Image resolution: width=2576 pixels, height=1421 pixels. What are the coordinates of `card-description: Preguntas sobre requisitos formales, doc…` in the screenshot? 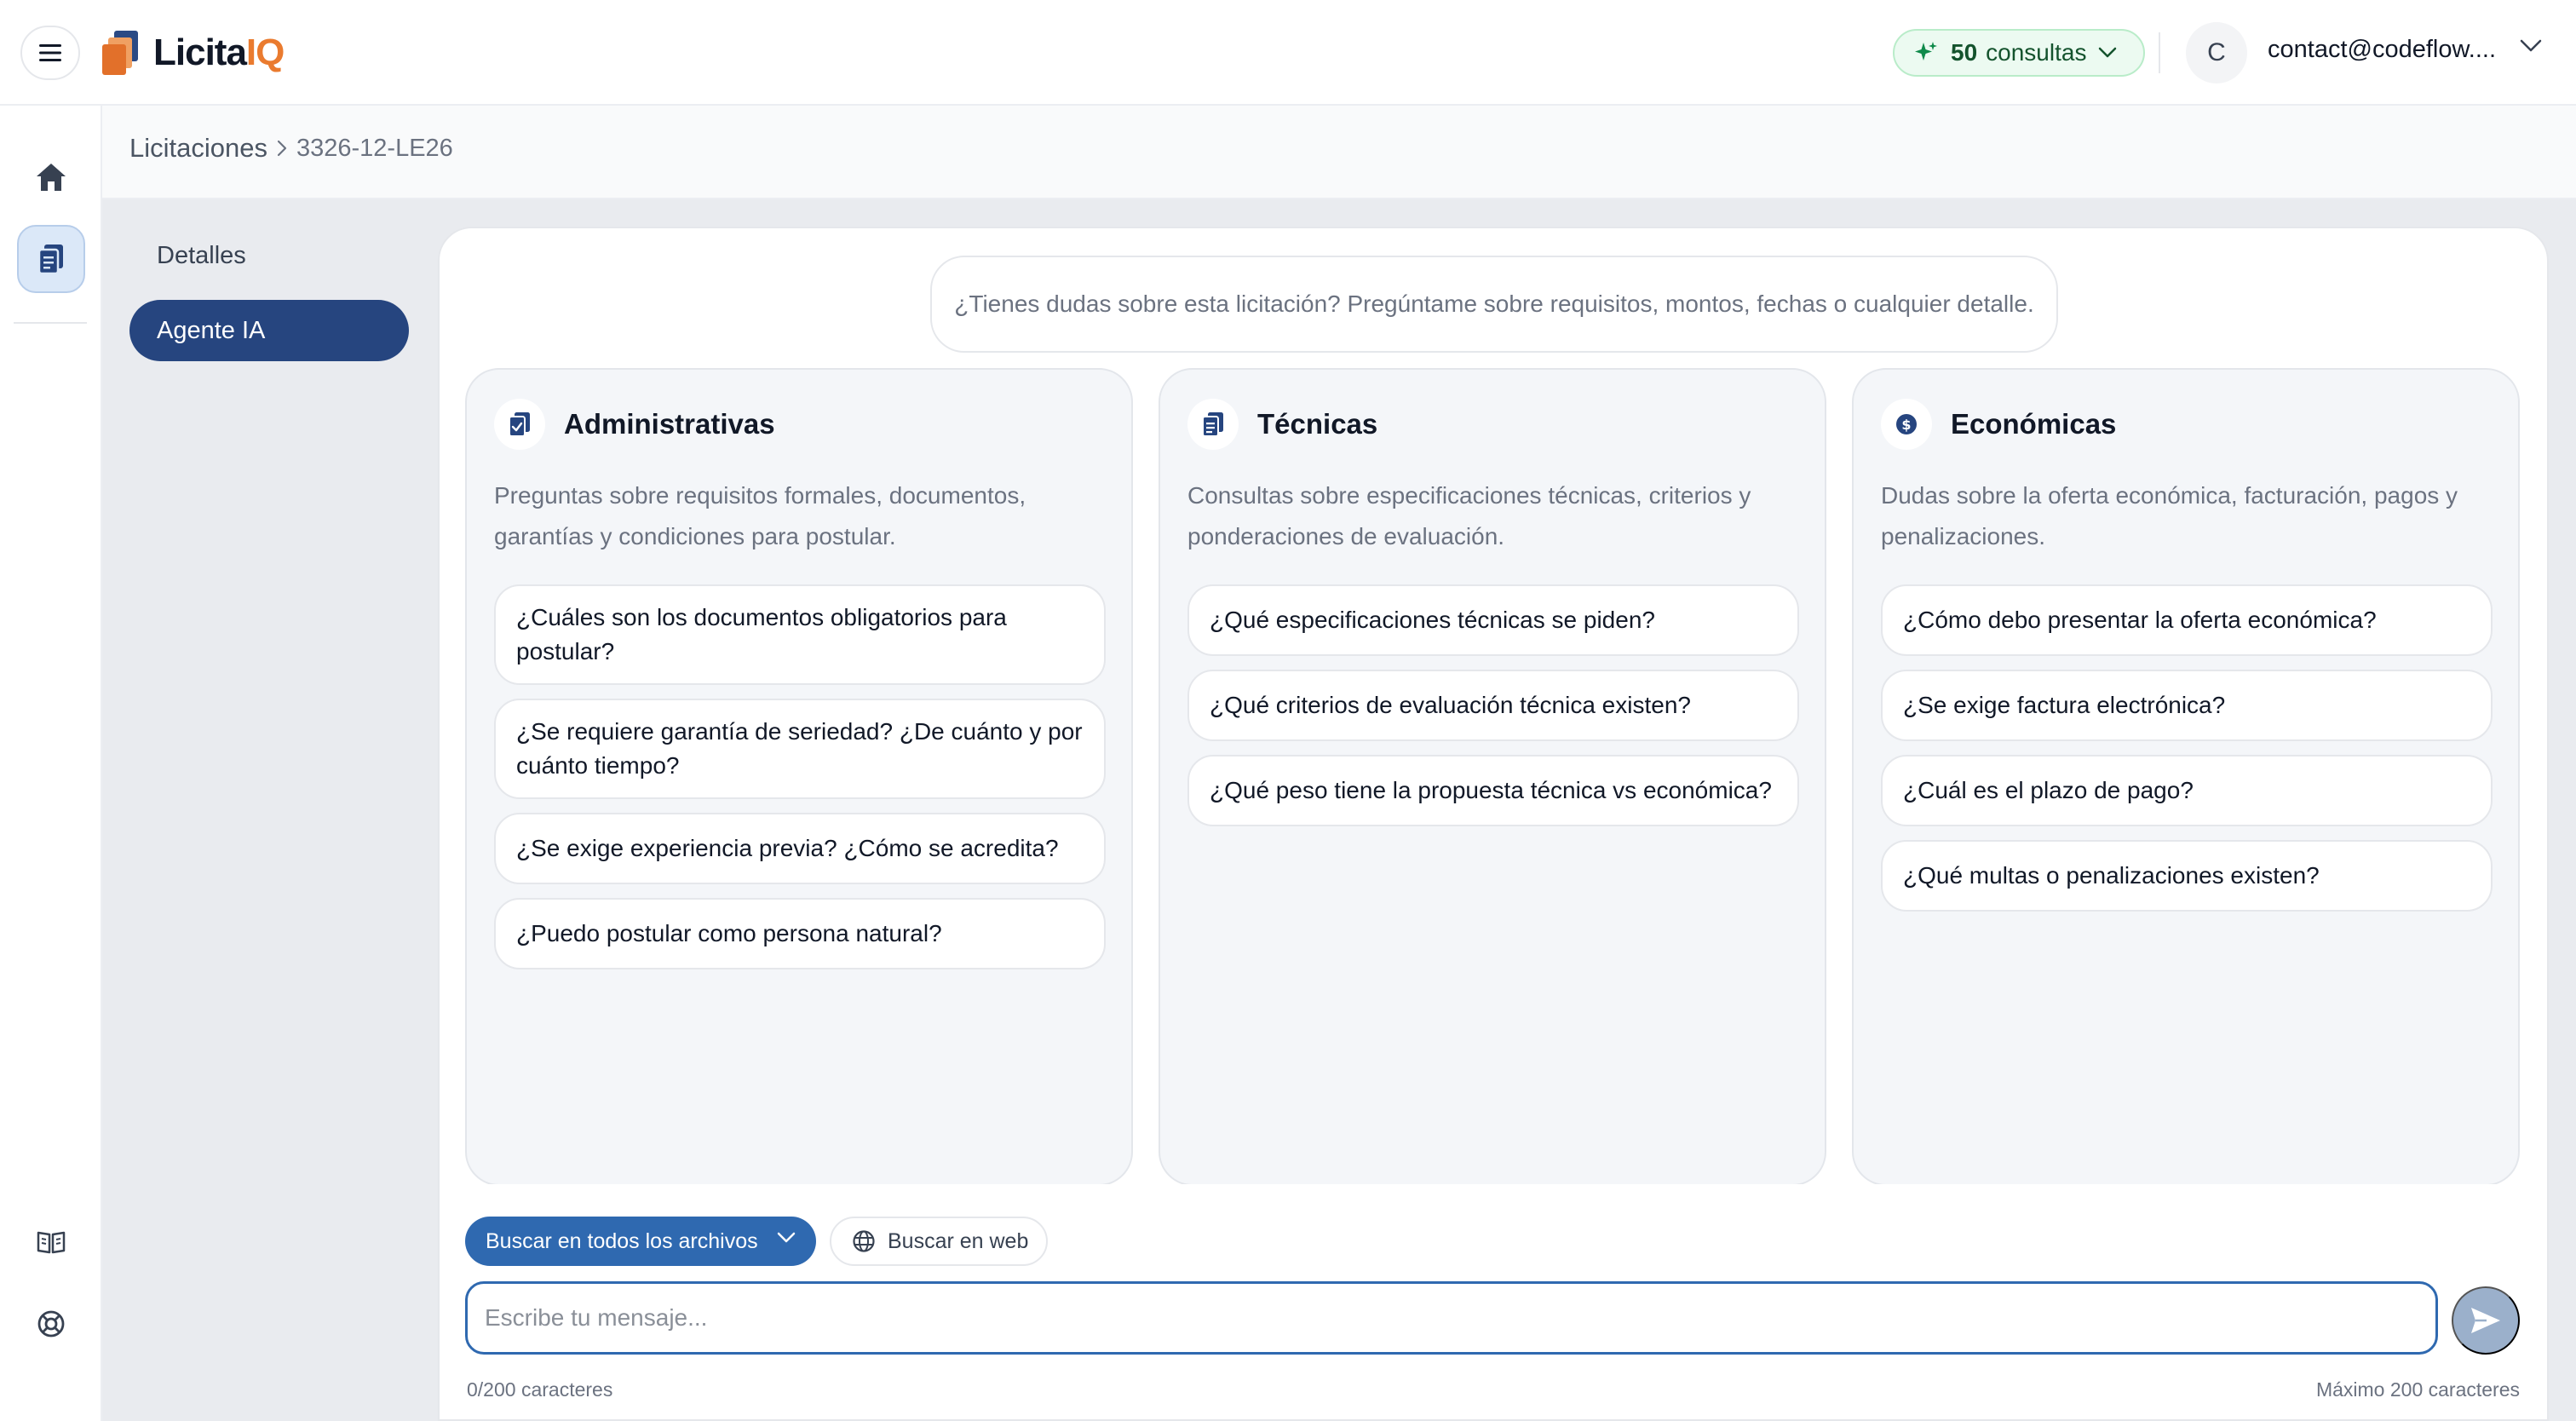 It's located at (760, 515).